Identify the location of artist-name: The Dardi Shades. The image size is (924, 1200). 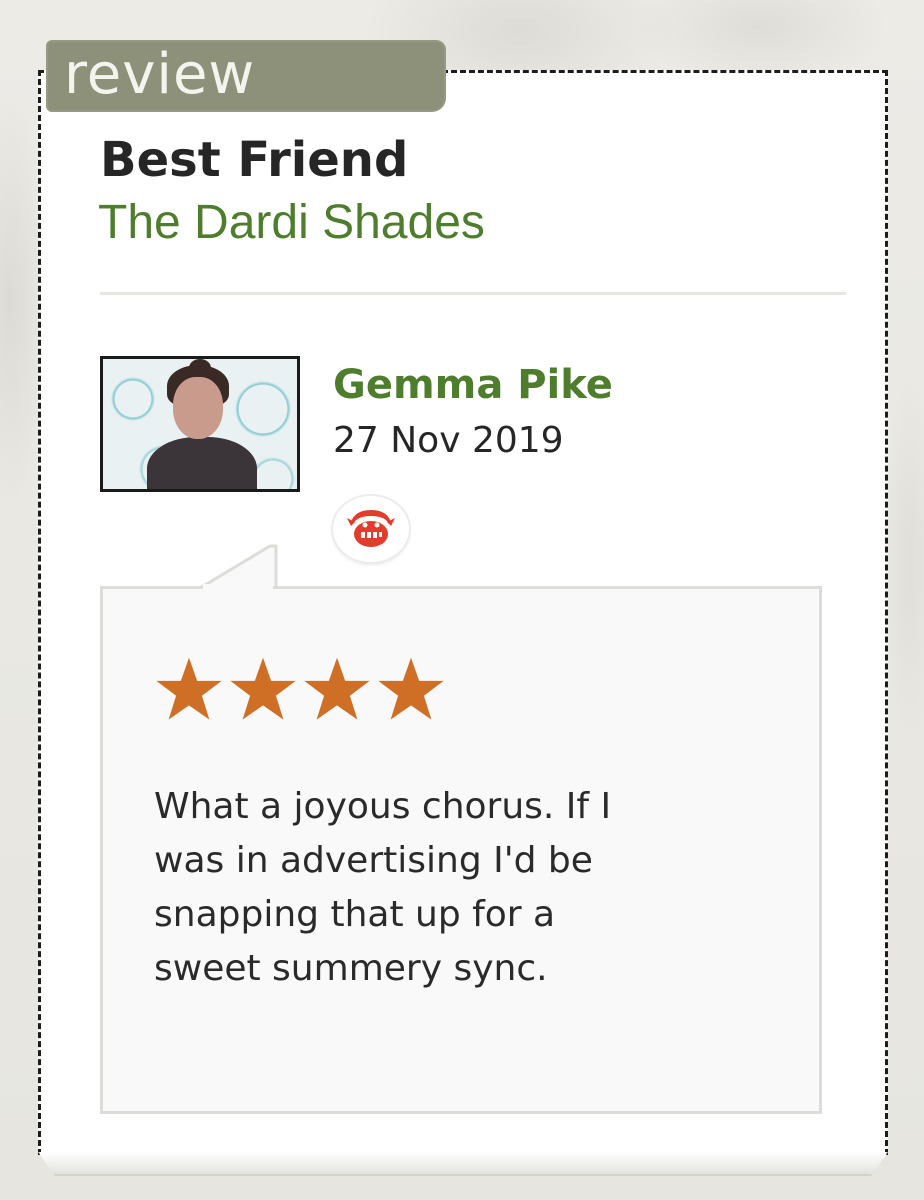
(291, 222).